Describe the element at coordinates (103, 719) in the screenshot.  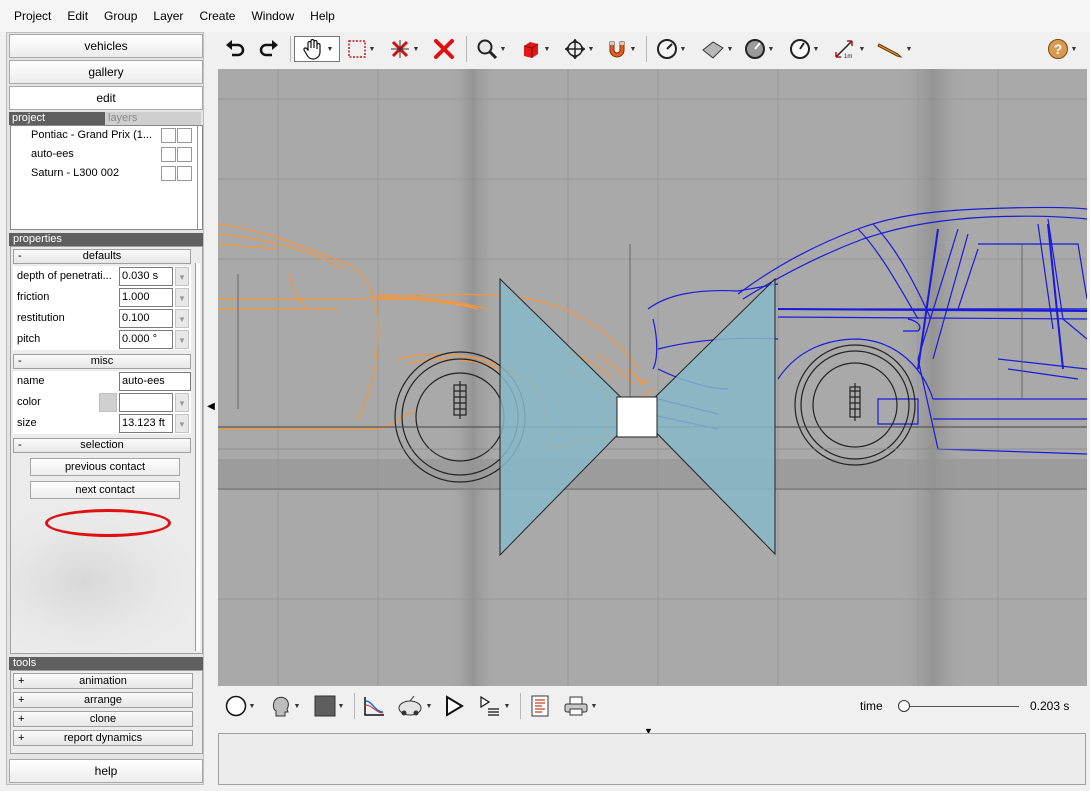
I see `tool-clone: + clone` at that location.